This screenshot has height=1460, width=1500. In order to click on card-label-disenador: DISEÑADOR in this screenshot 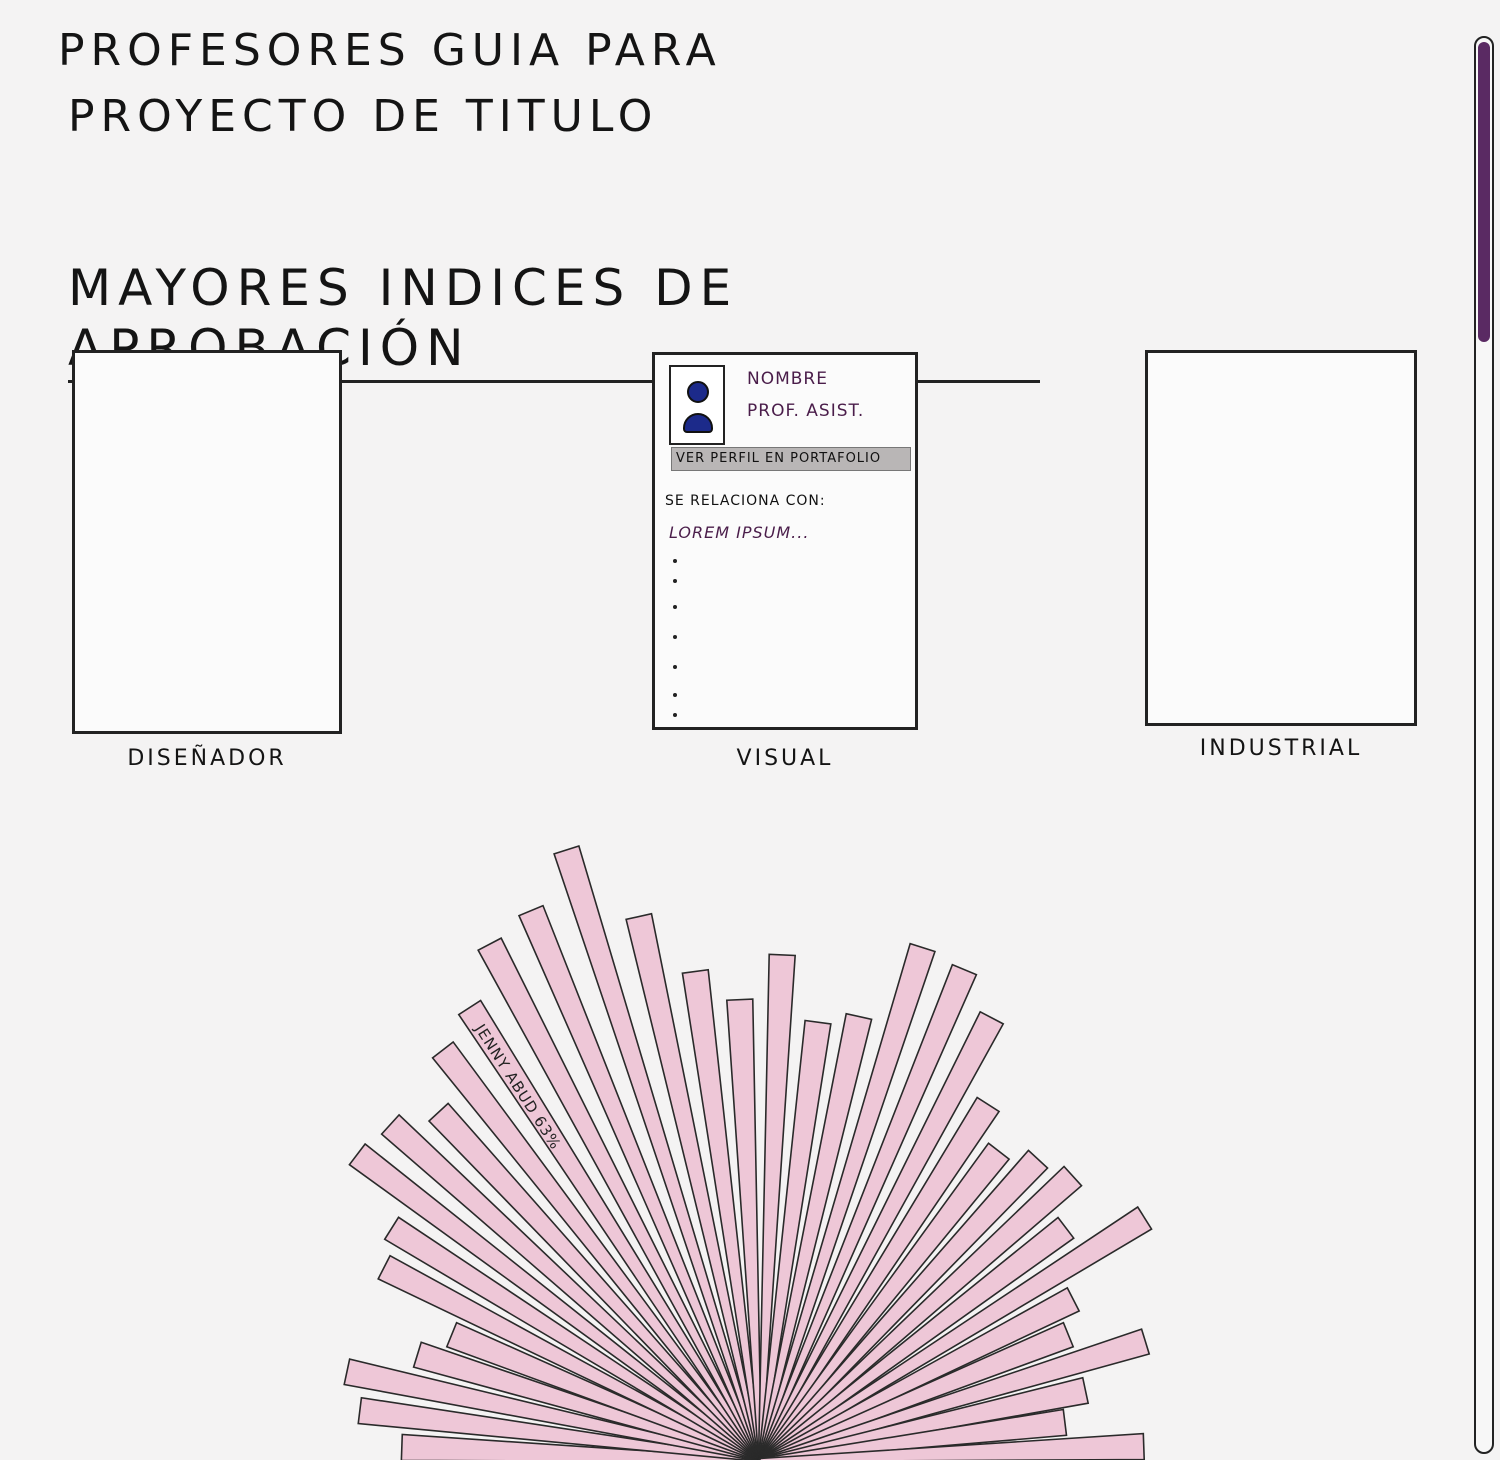, I will do `click(207, 758)`.